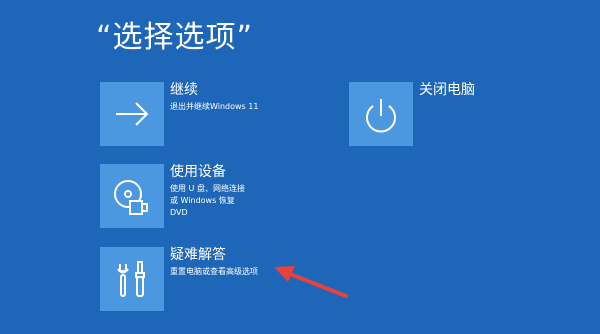 This screenshot has height=334, width=600. Describe the element at coordinates (311, 282) in the screenshot. I see `annotation-arrow-icon` at that location.